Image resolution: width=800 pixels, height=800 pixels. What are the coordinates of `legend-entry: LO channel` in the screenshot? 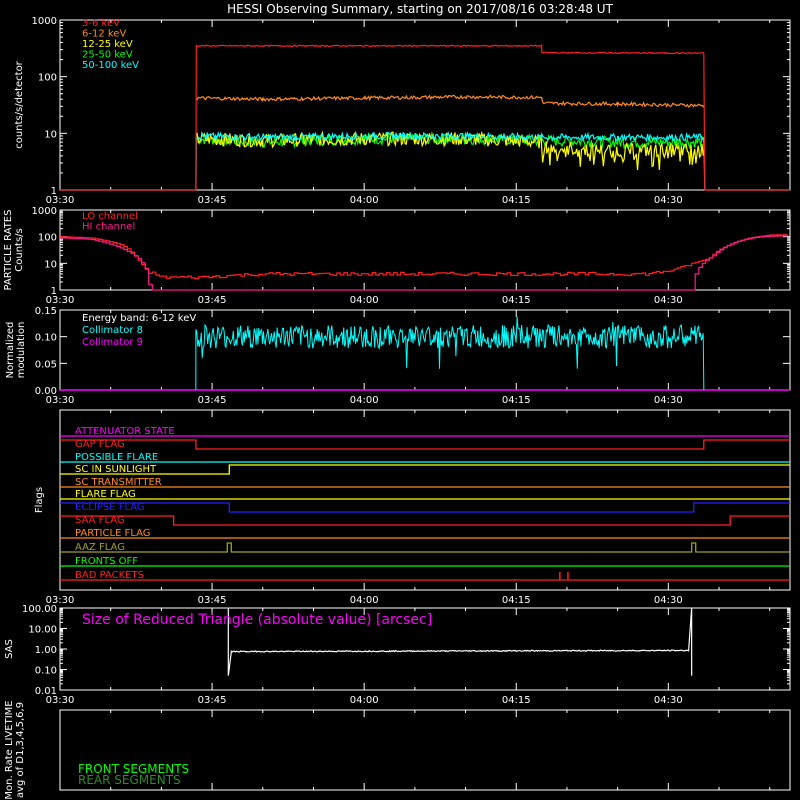 It's located at (110, 216).